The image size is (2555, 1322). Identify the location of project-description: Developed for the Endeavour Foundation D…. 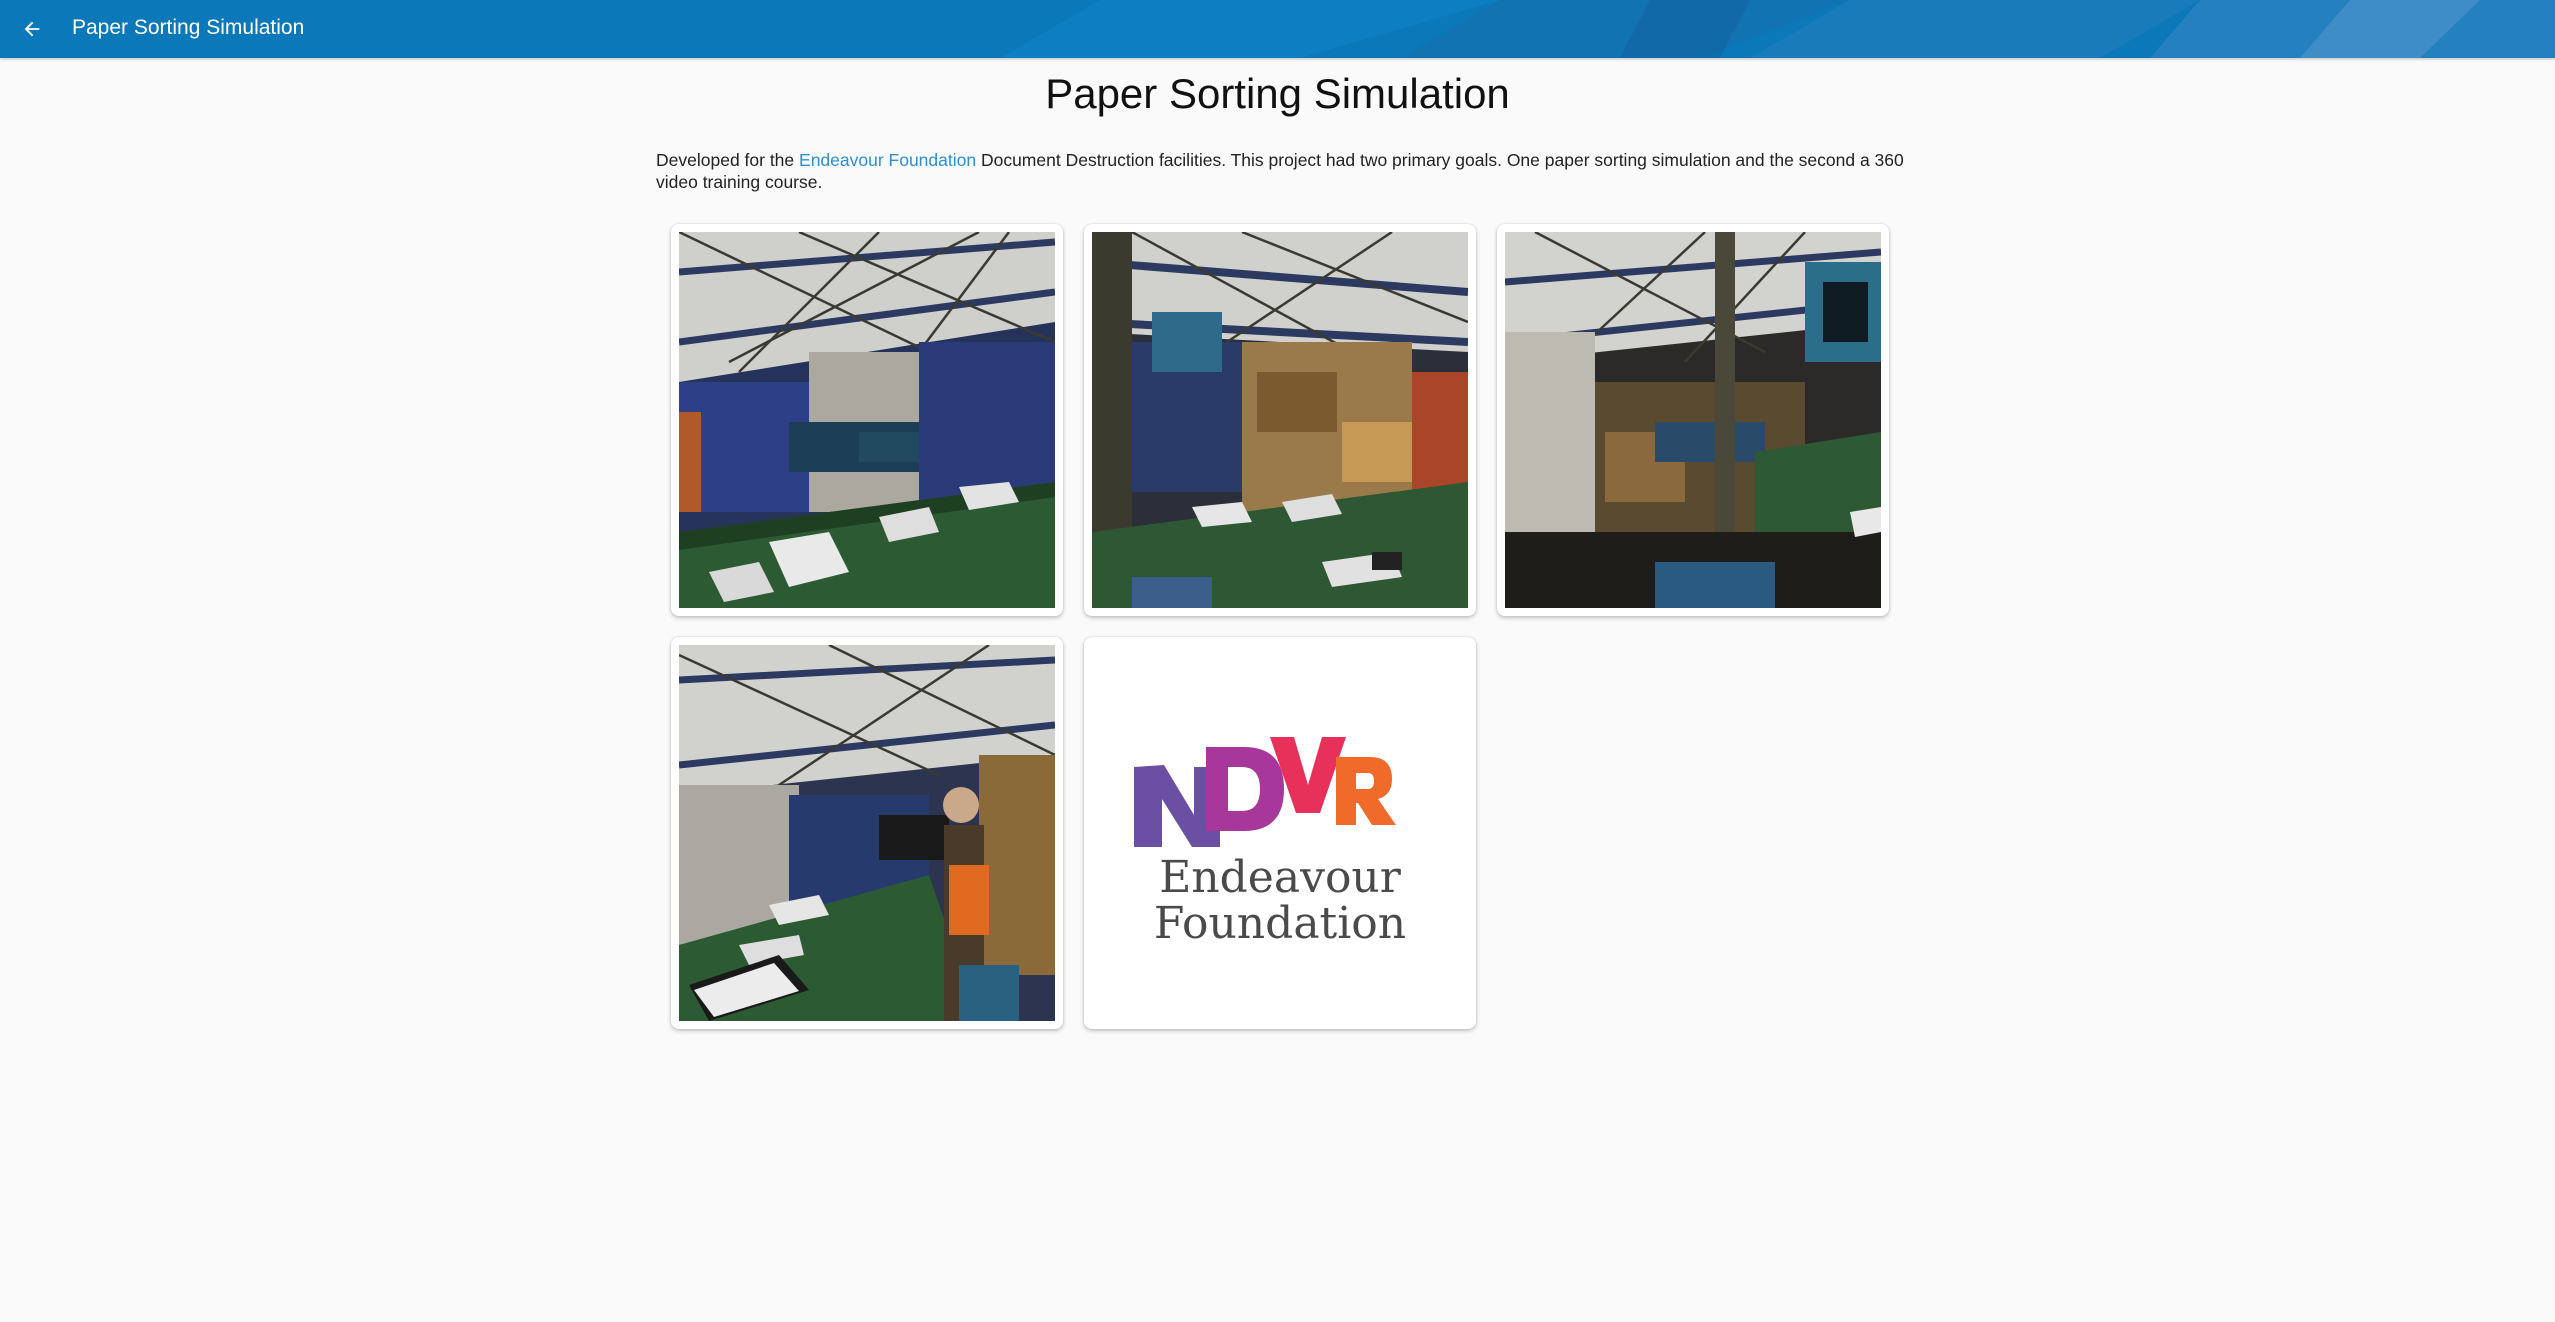
(1281, 171).